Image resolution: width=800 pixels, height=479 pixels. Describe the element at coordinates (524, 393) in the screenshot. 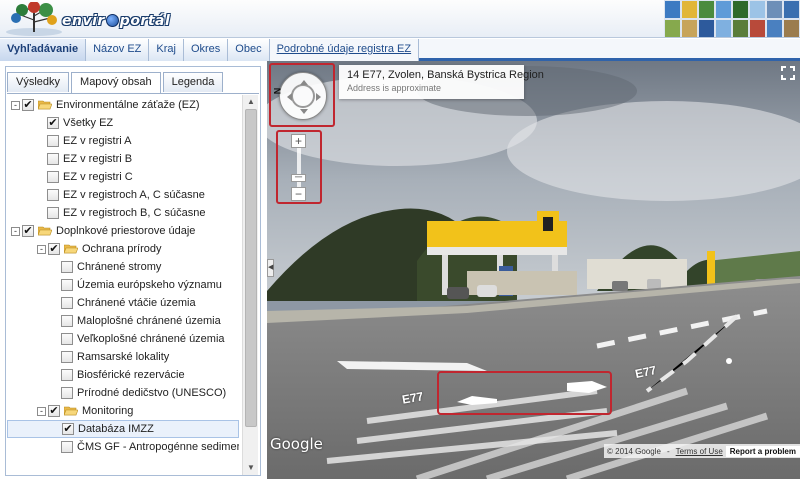

I see `navigation-arrows-highlight` at that location.